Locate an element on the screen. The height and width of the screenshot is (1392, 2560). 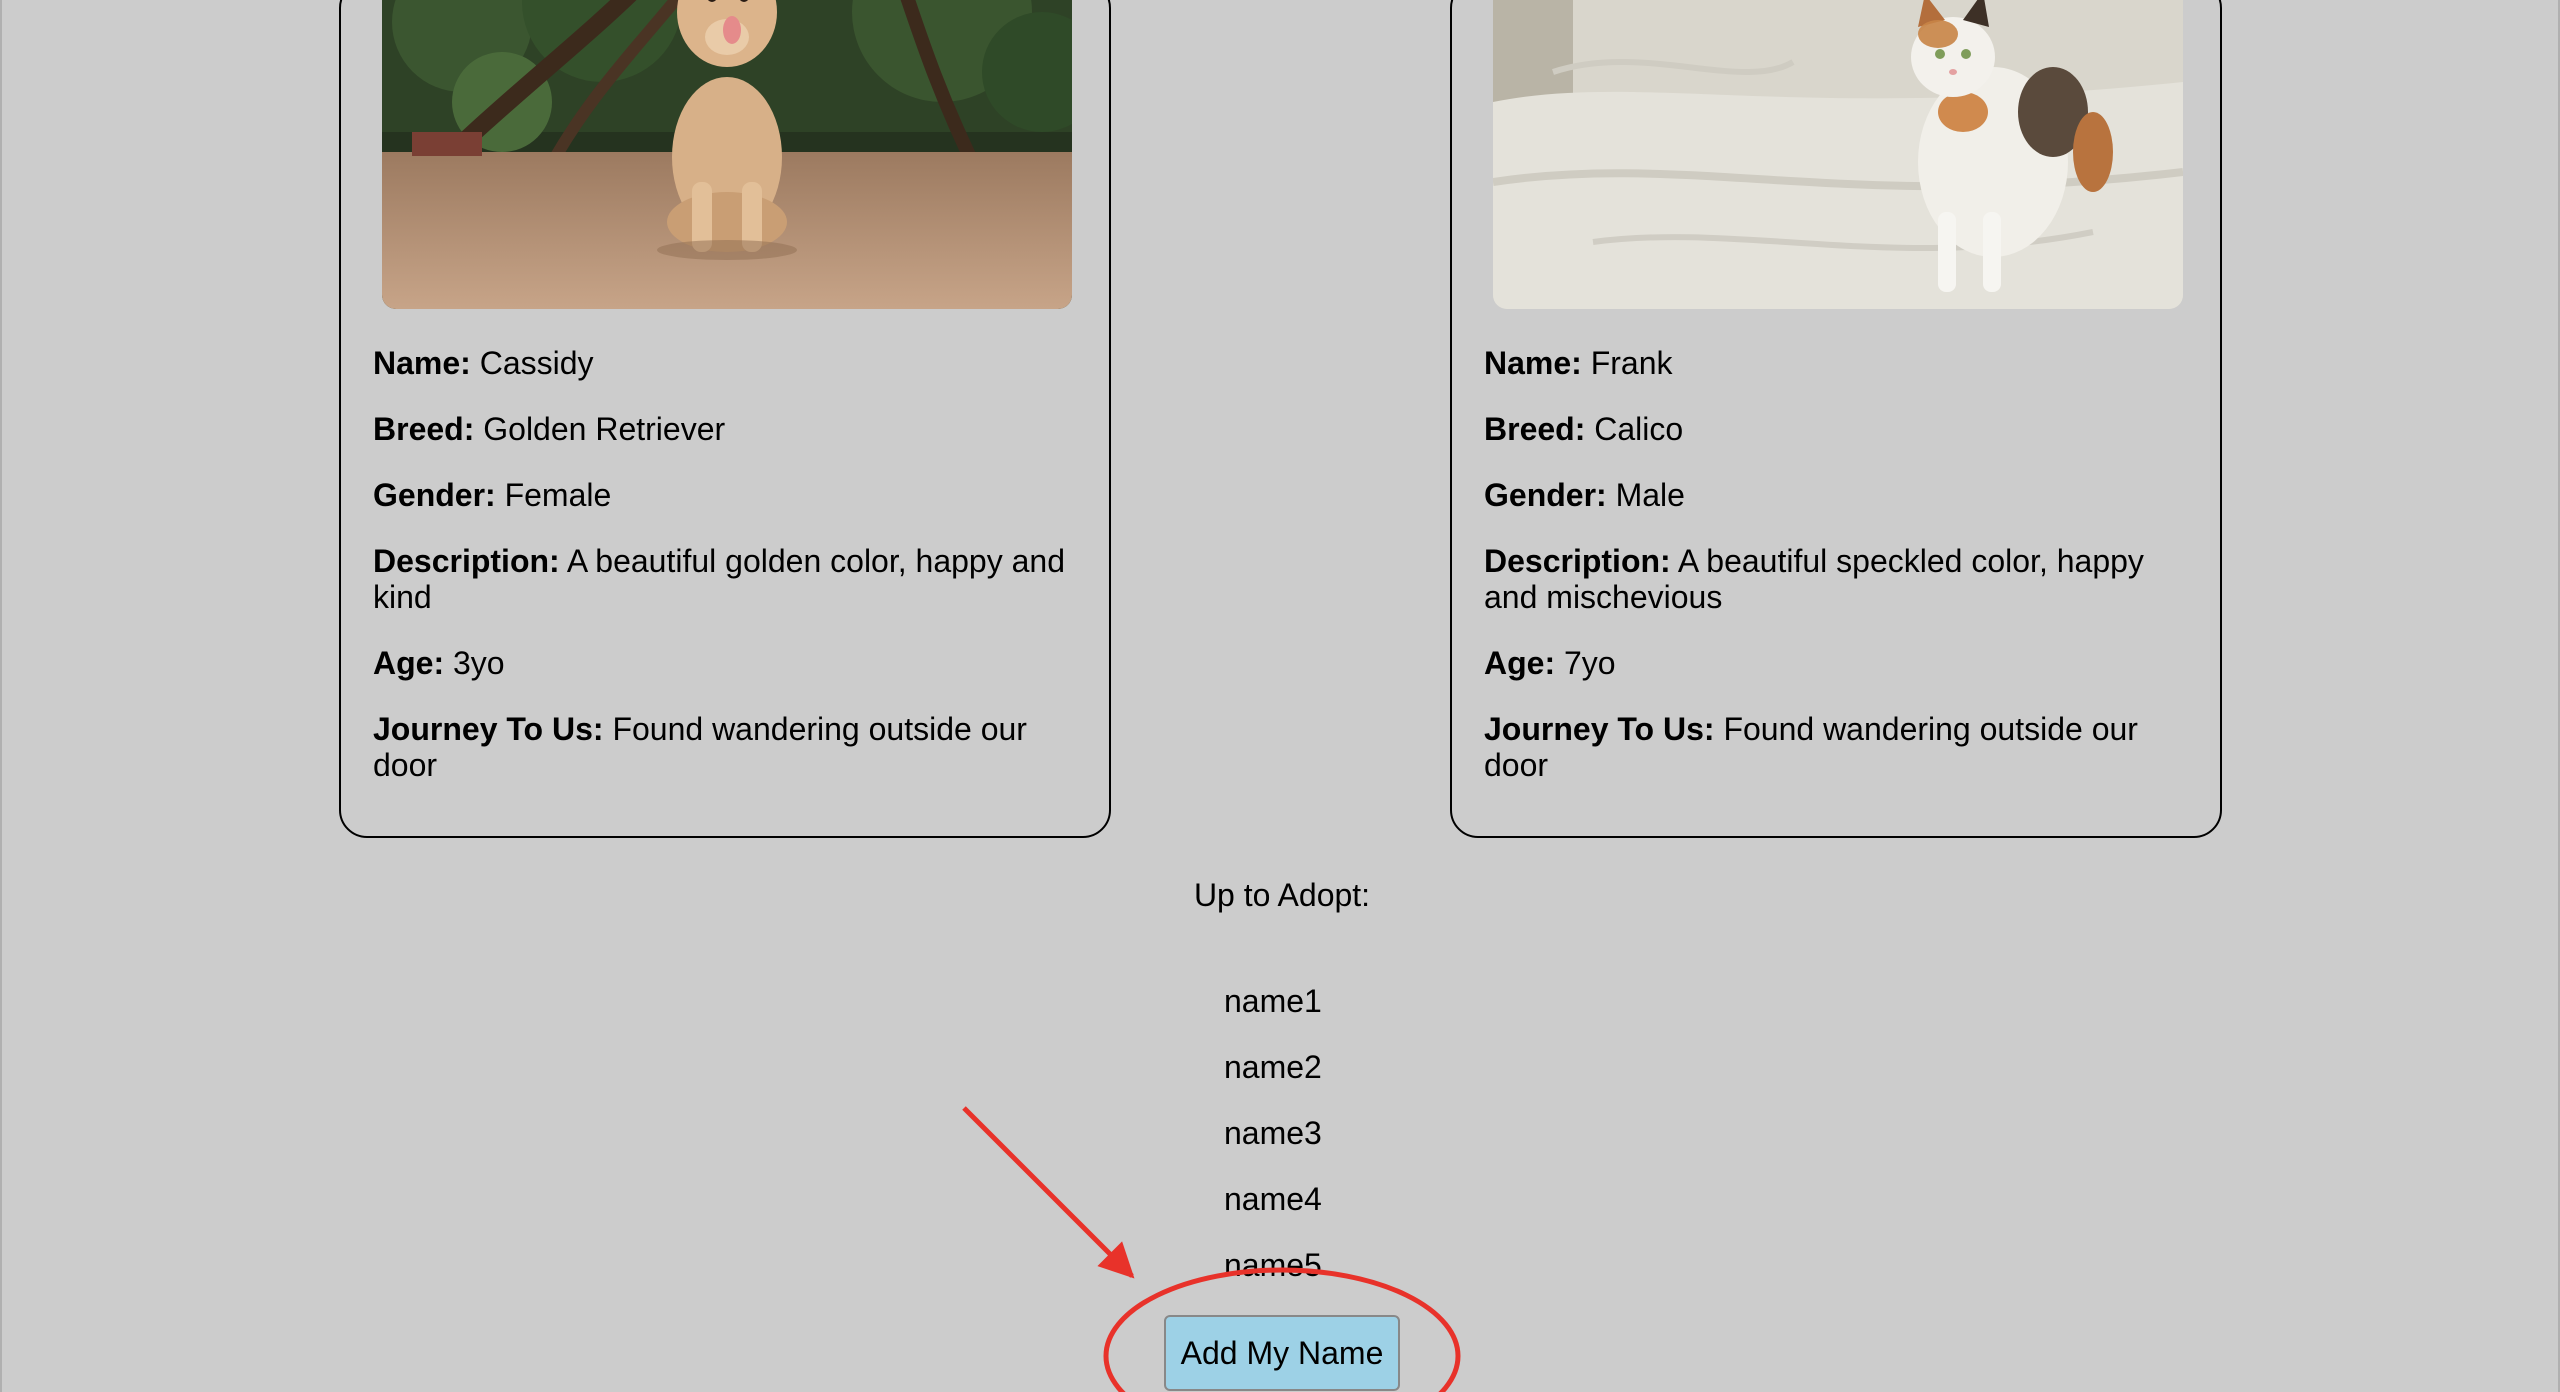
pet-breed-value: Calico is located at coordinates (1639, 429).